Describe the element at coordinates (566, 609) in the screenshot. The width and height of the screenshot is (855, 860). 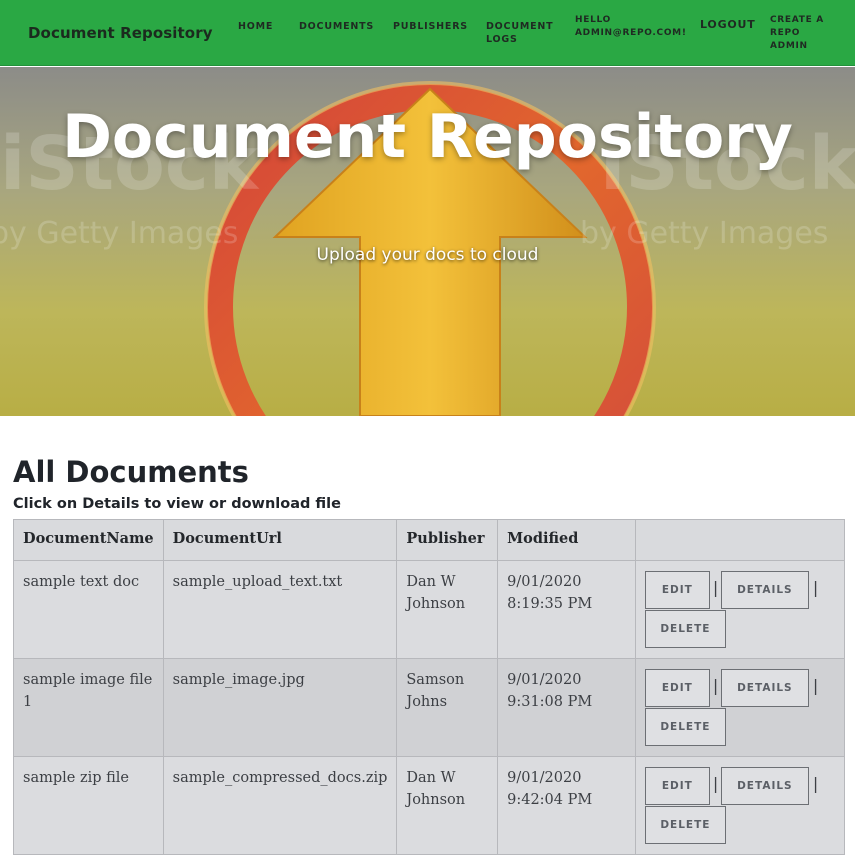
I see `cell-modified: 9/01/2020 8:19:35 PM` at that location.